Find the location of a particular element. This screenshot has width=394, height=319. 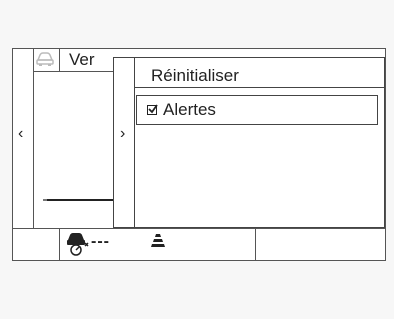

speed-value: --- is located at coordinates (100, 241).